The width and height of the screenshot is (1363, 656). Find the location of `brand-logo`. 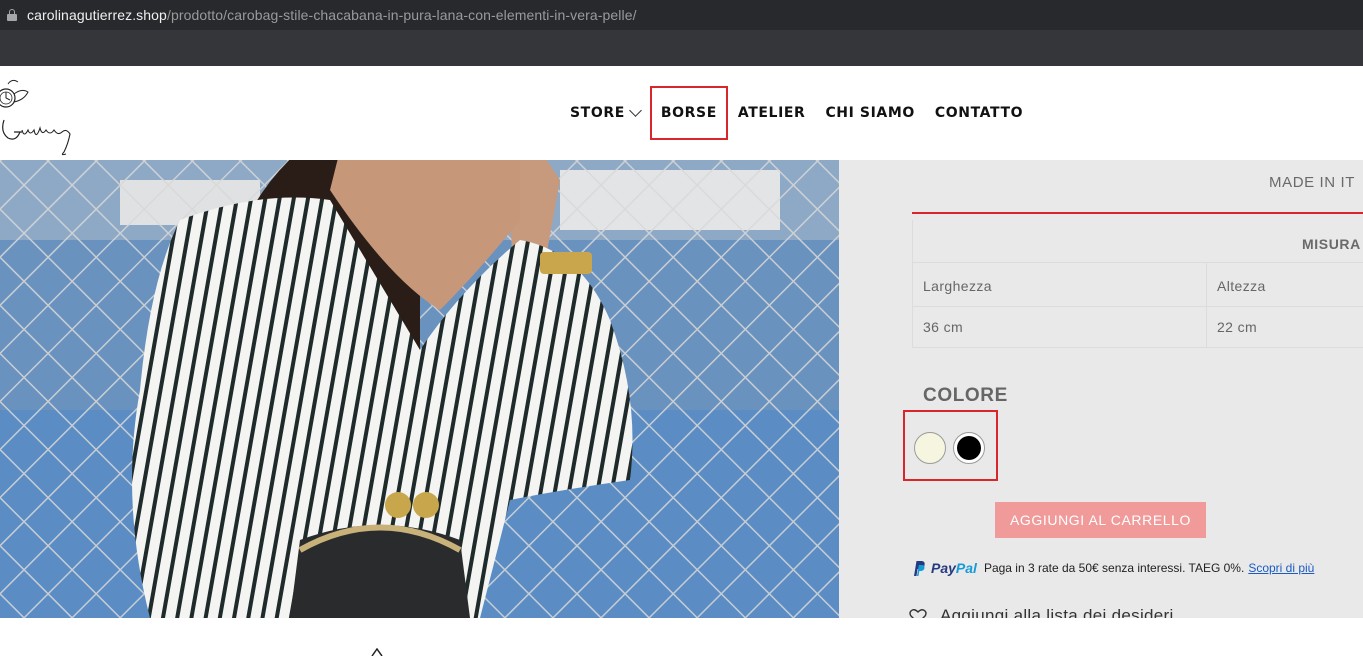

brand-logo is located at coordinates (42, 115).